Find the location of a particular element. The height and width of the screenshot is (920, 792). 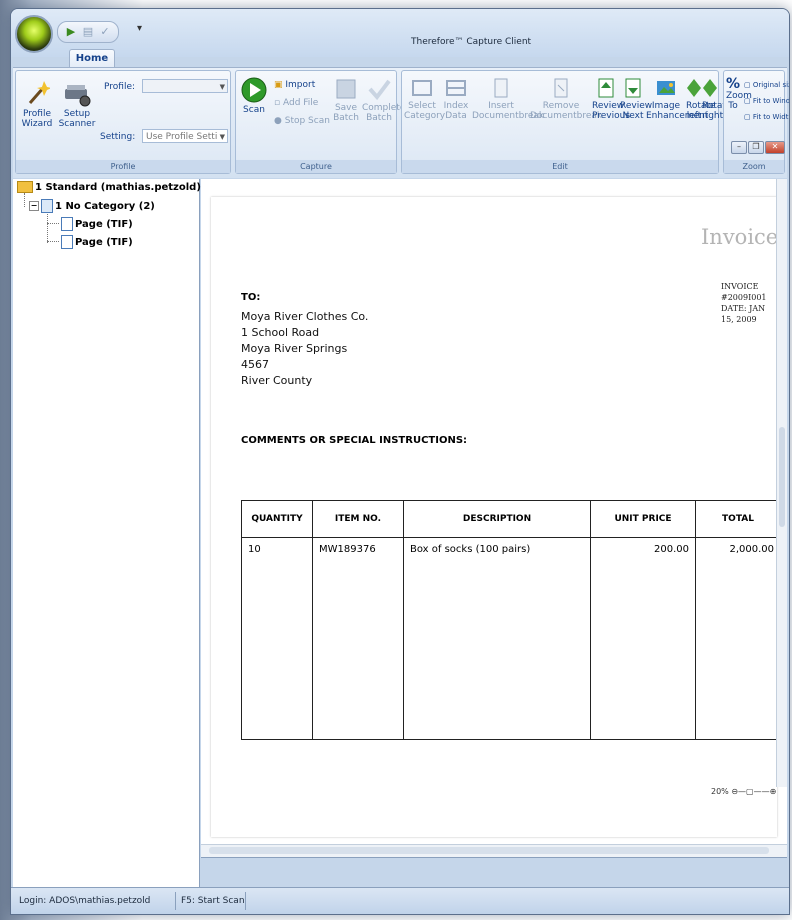

scan-button: Scan is located at coordinates (254, 96).